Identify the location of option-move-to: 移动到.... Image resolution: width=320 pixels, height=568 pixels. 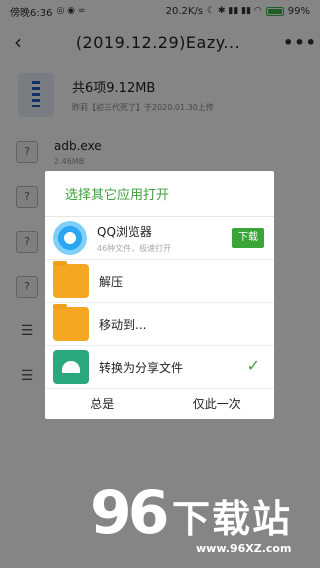
(159, 324).